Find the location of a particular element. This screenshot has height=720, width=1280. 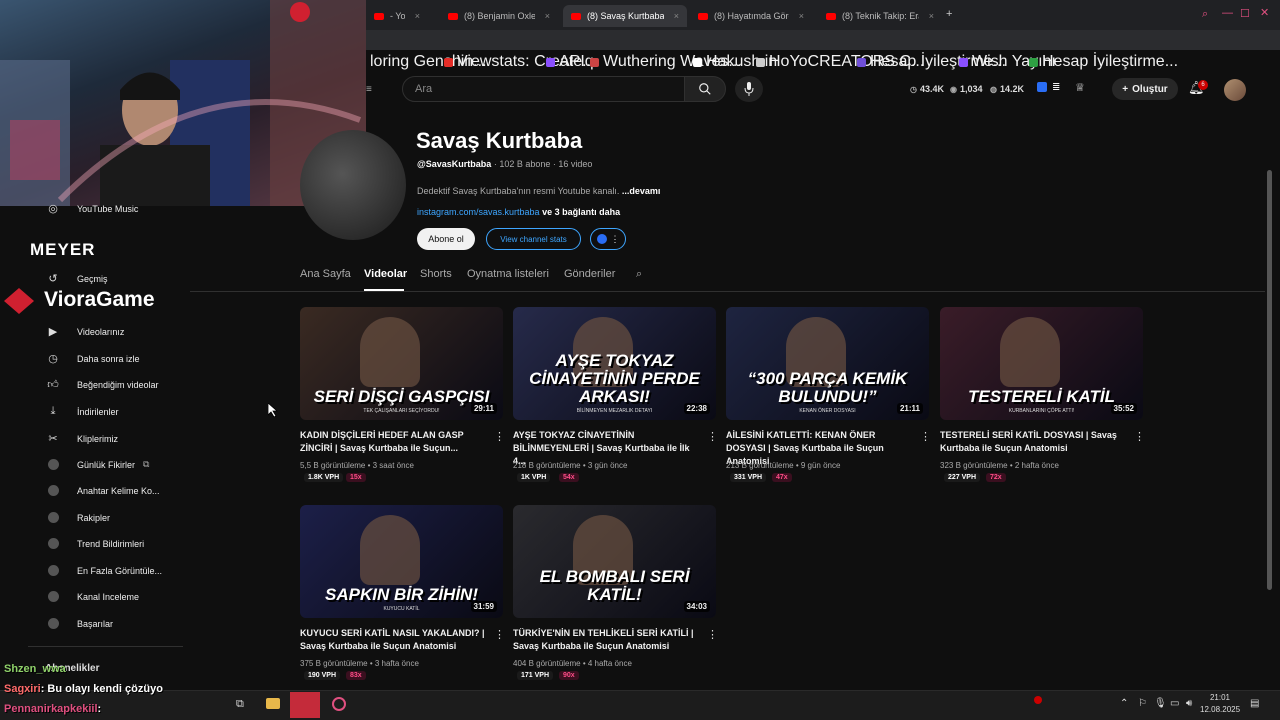

channel-tab: Gönderiler is located at coordinates (589, 274).